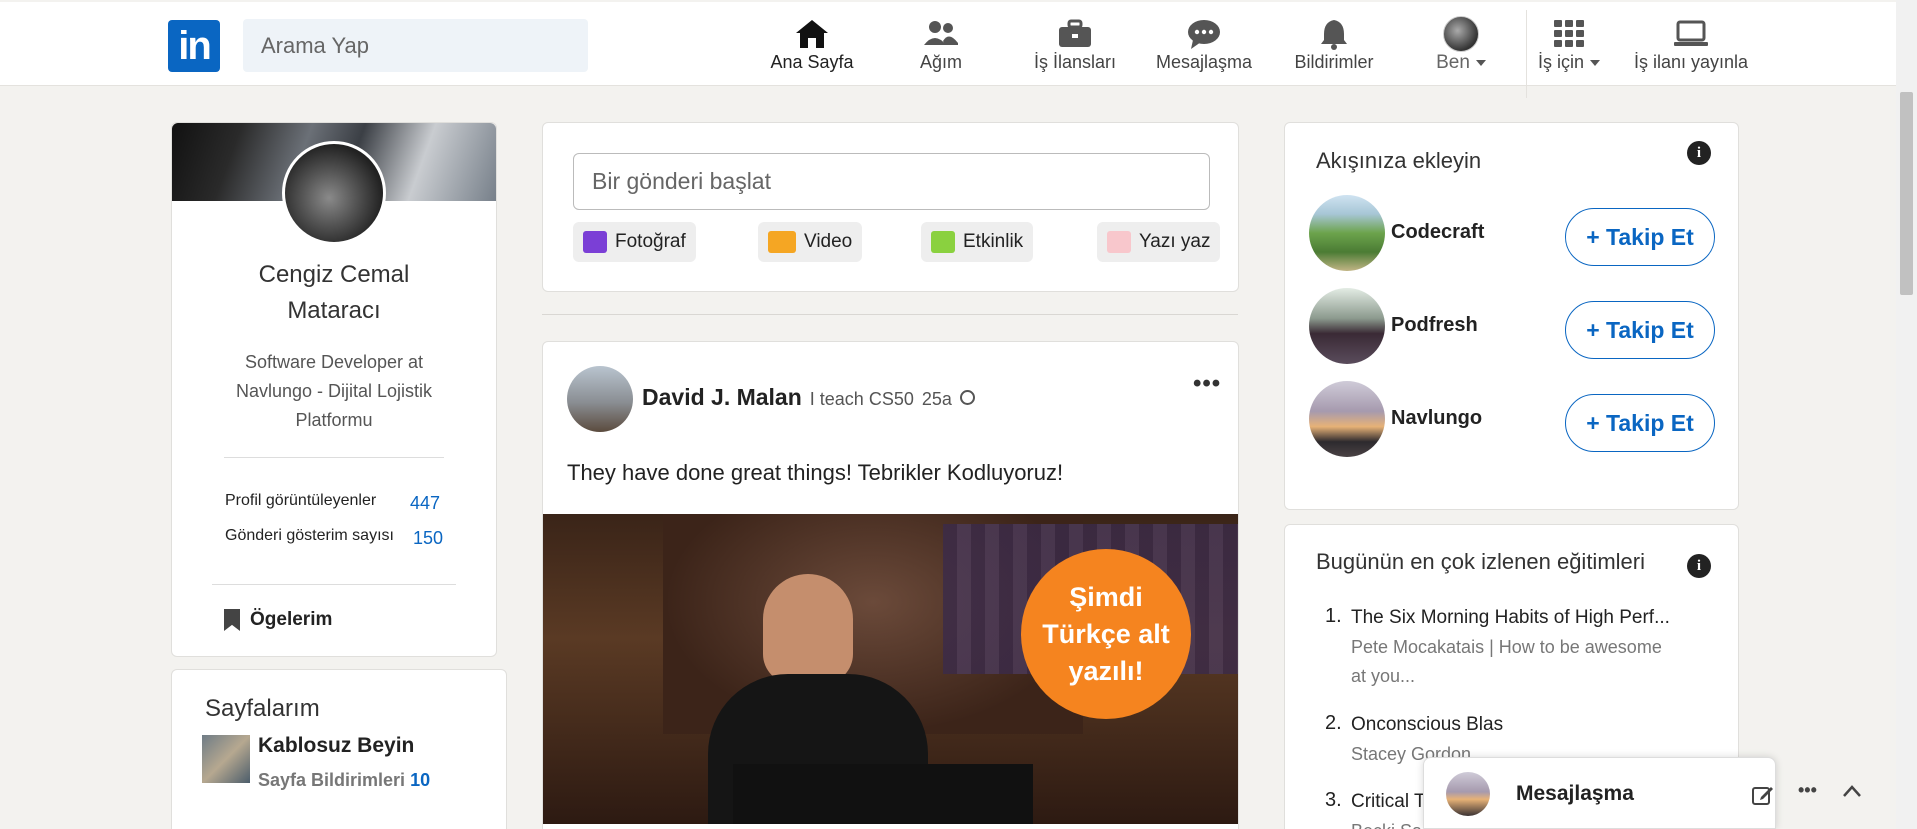 The height and width of the screenshot is (829, 1917). I want to click on page-scrollbar, so click(1906, 414).